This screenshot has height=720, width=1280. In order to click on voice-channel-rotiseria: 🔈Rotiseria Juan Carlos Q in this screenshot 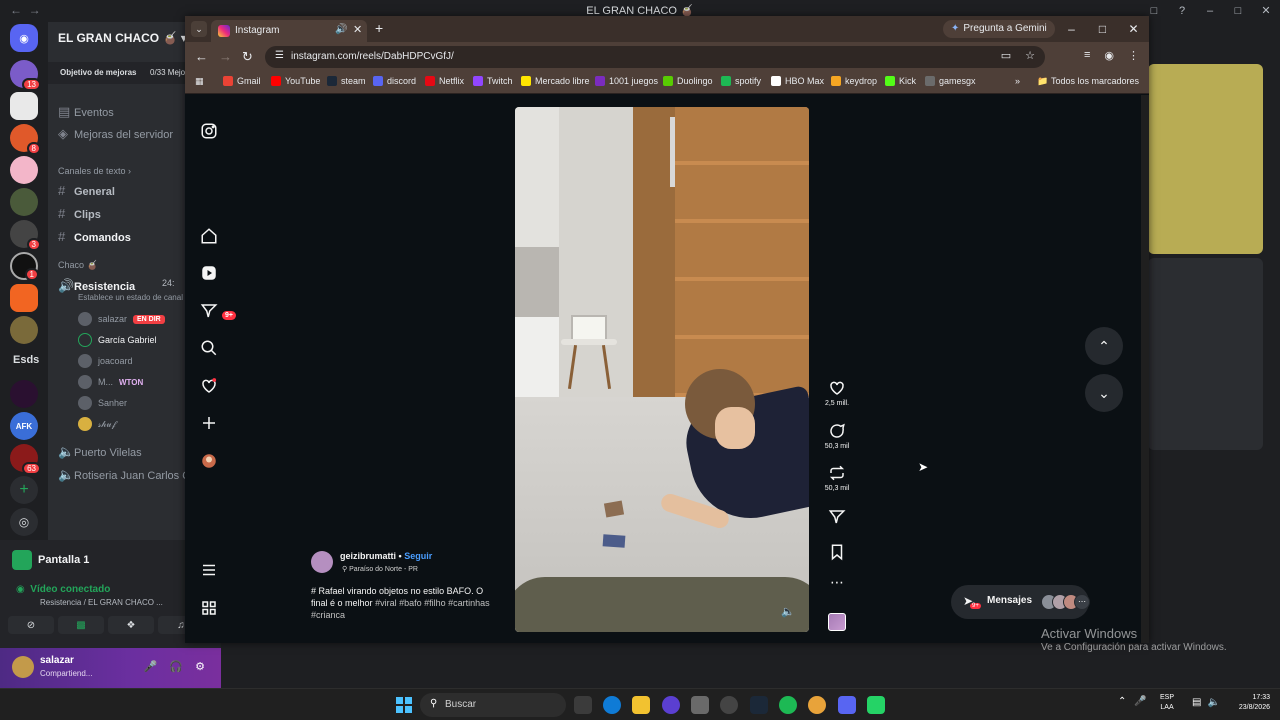, I will do `click(124, 475)`.